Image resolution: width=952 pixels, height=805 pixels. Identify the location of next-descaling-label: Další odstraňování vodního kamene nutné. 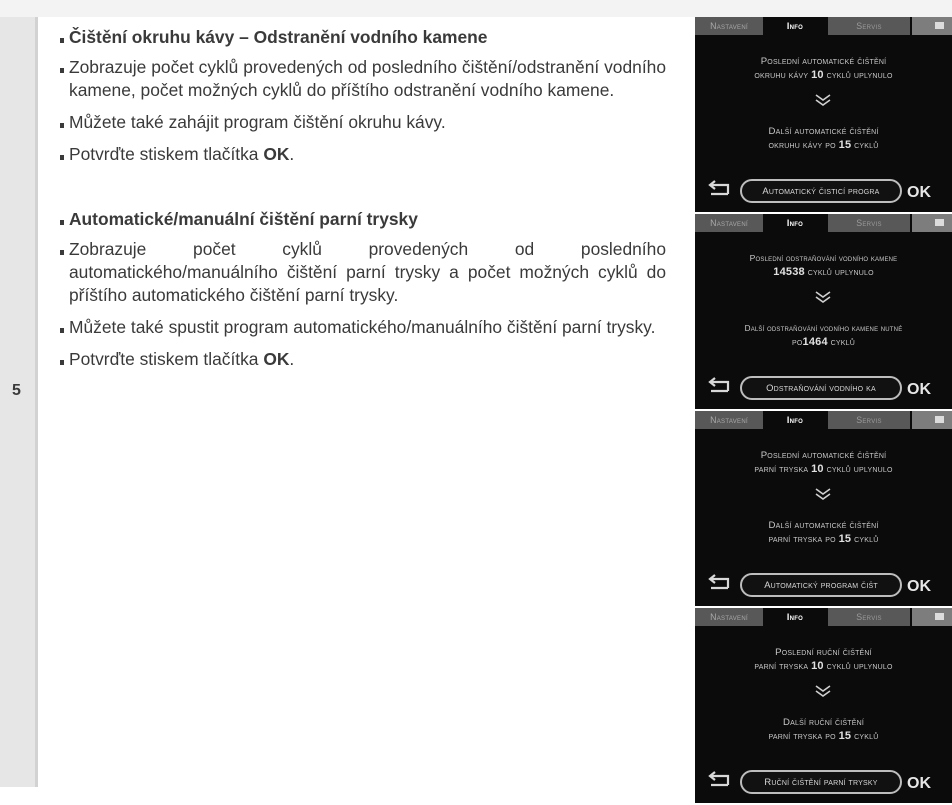
(823, 328).